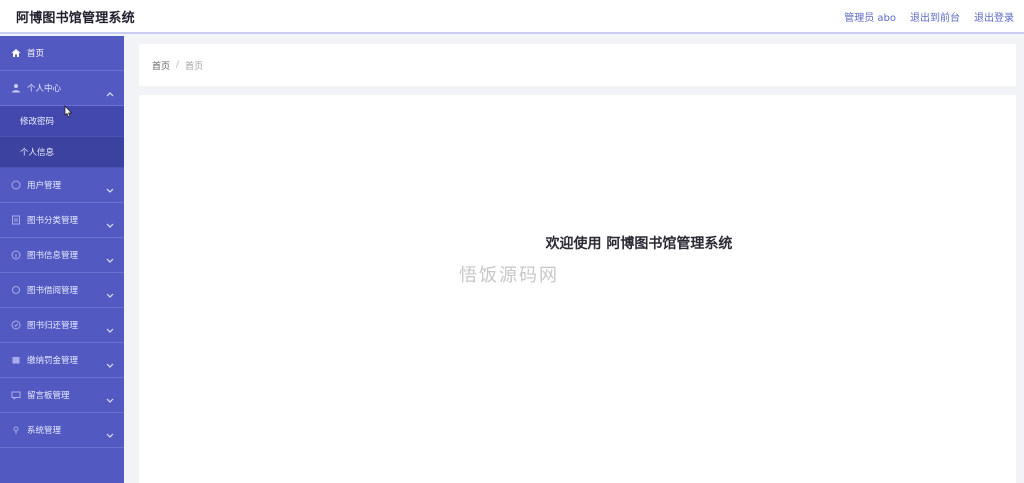 The height and width of the screenshot is (483, 1024). Describe the element at coordinates (44, 186) in the screenshot. I see `sidebar-item-label: 用户管理` at that location.